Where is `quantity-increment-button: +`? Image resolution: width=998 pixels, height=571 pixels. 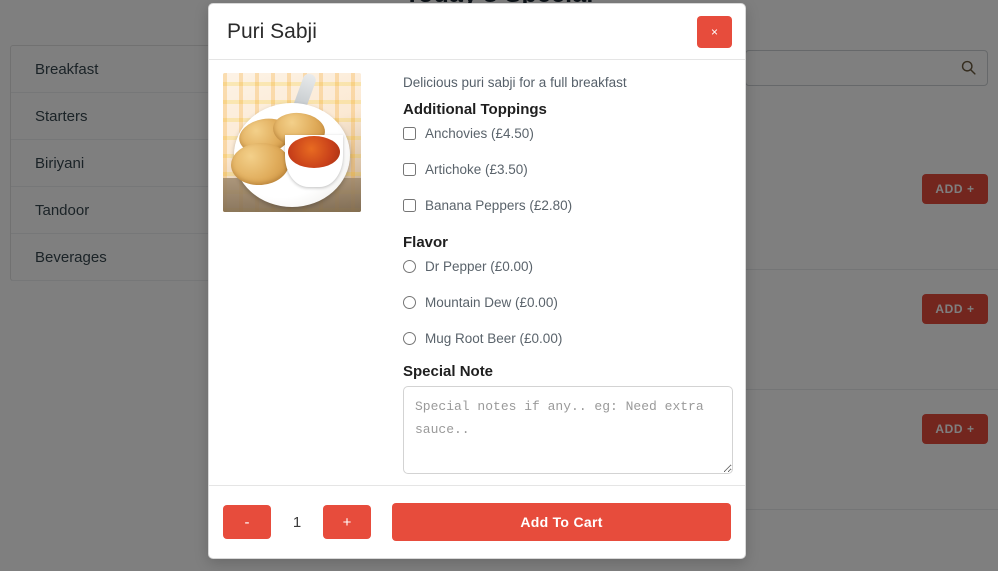
quantity-increment-button: + is located at coordinates (347, 522).